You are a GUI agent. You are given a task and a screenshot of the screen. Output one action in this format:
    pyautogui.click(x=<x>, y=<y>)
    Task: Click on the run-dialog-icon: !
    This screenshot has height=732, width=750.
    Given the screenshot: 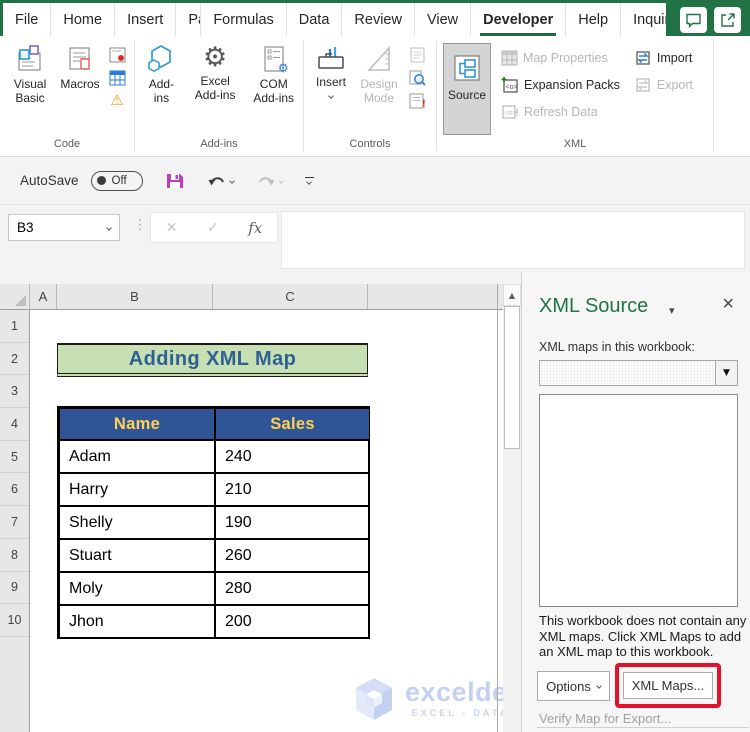 What is the action you would take?
    pyautogui.click(x=417, y=101)
    